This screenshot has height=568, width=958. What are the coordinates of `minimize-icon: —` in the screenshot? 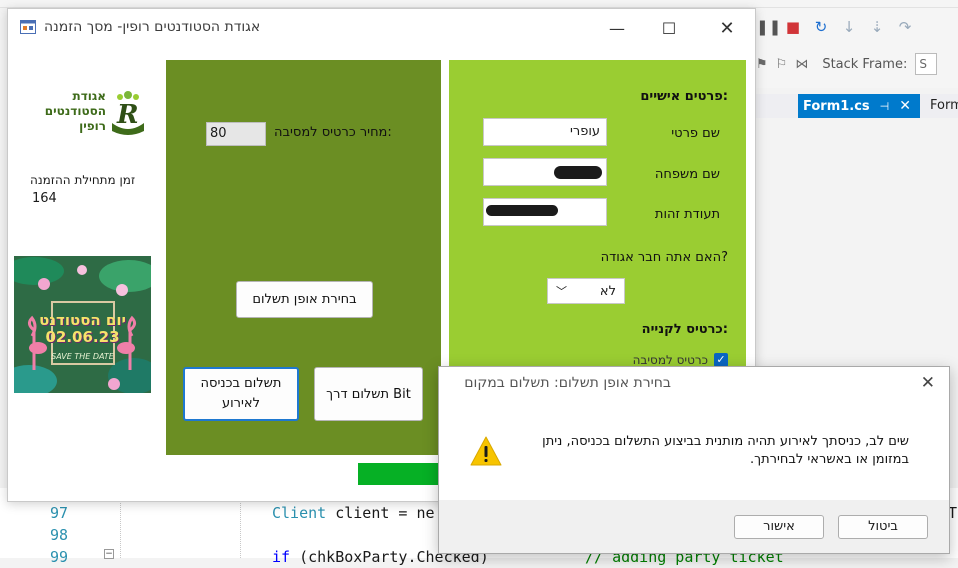 It's located at (617, 29).